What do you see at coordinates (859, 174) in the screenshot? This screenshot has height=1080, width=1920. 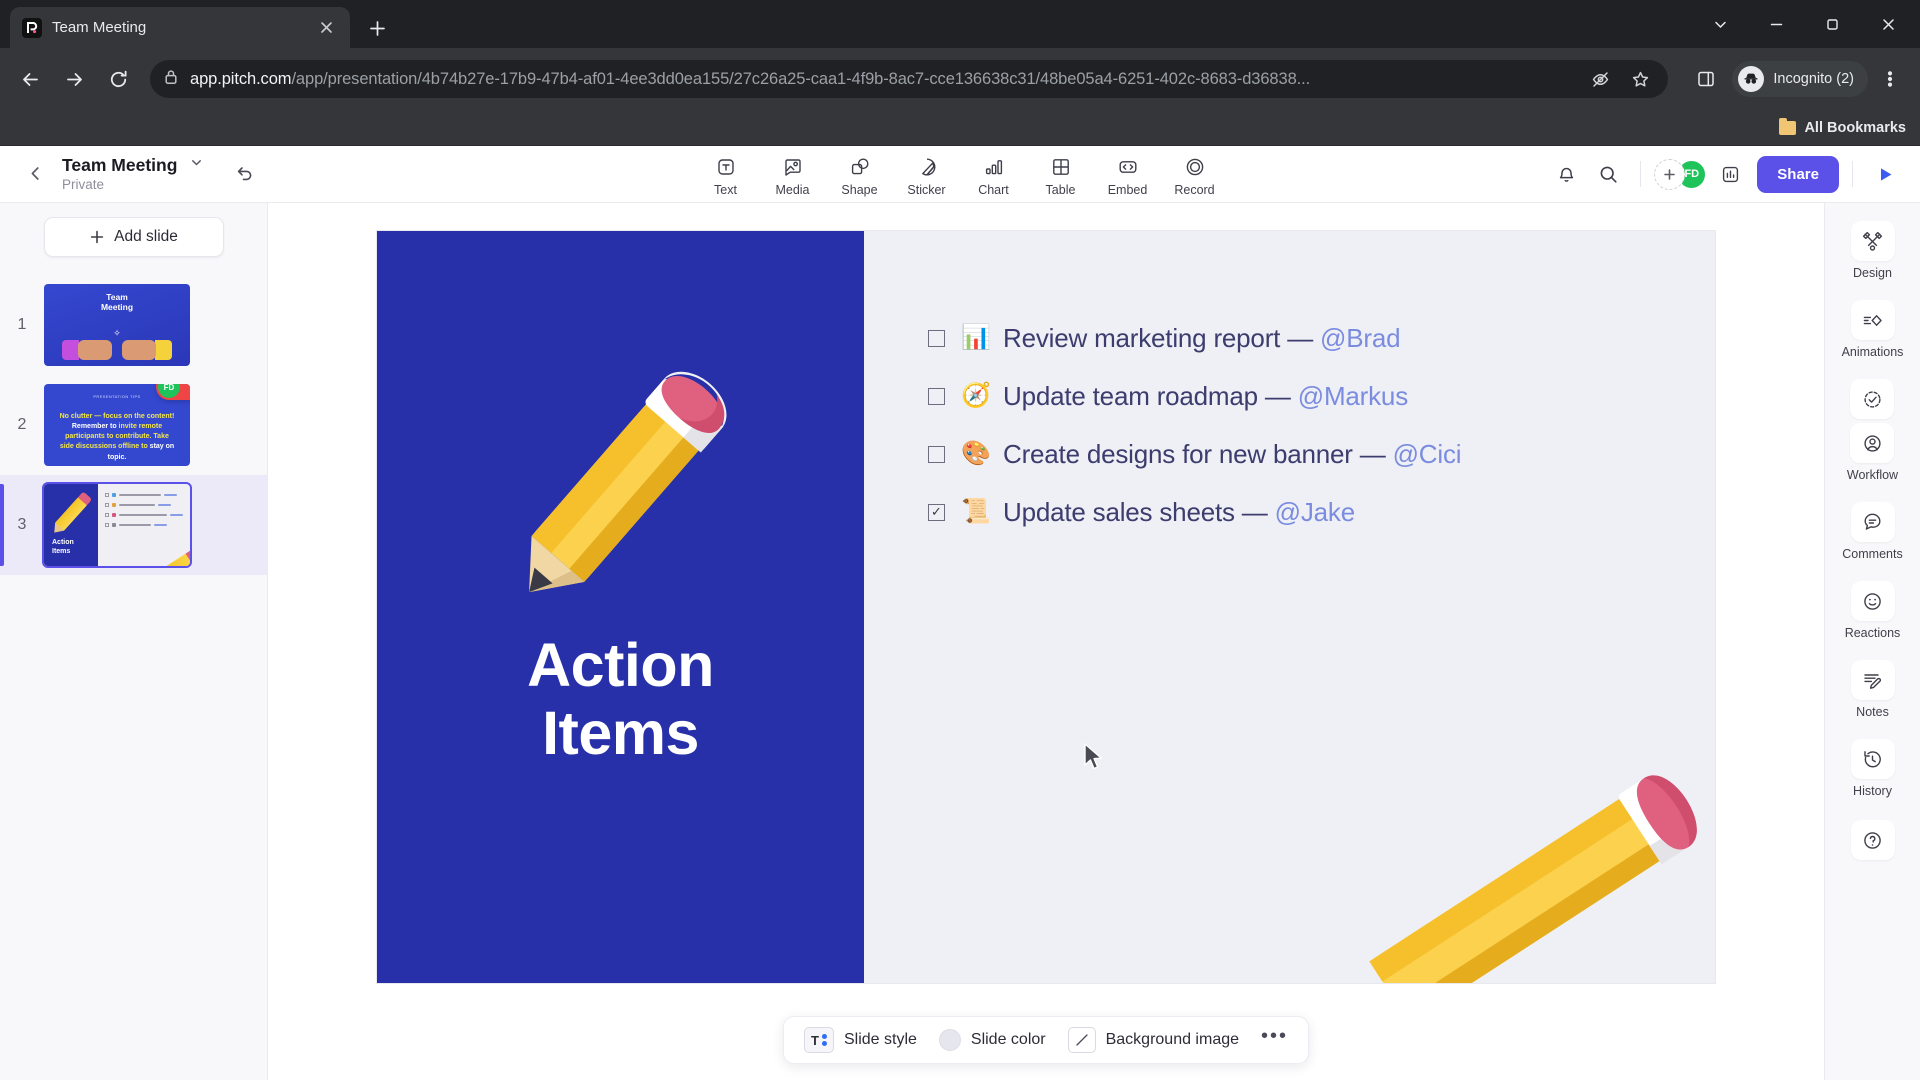 I see `tool-shape: Shape` at bounding box center [859, 174].